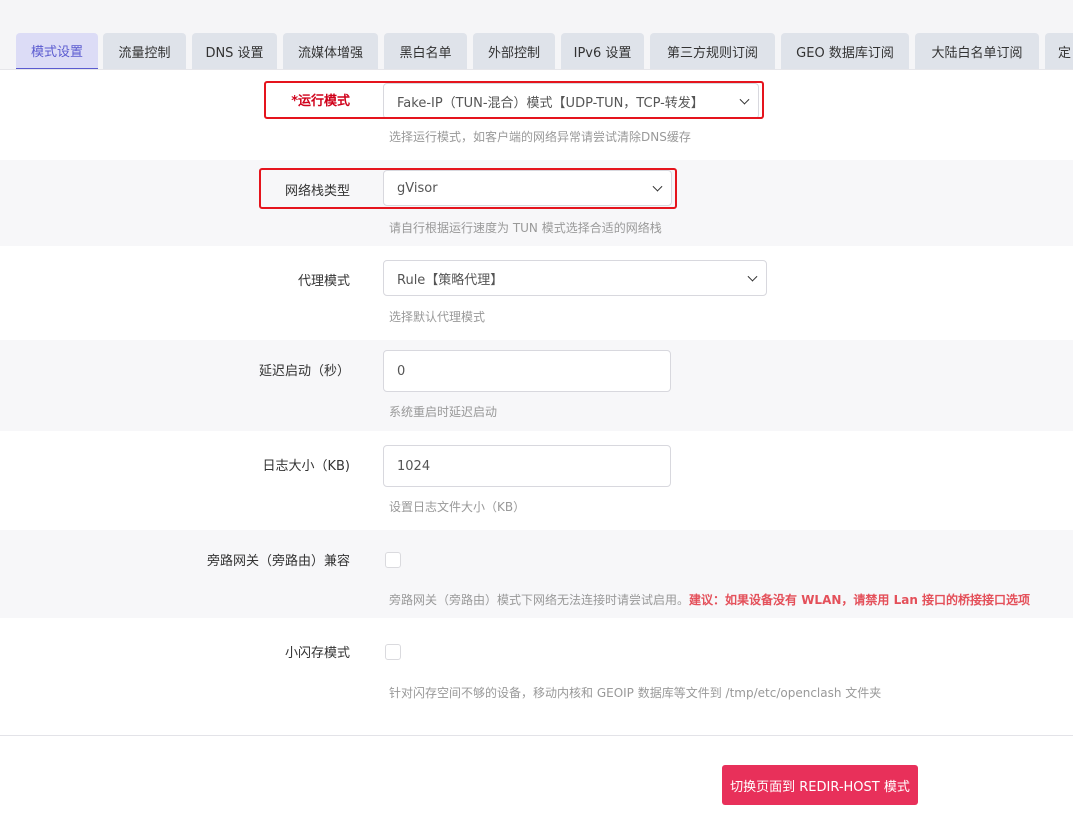  I want to click on bypass-gateway-warning: 建议：如果设备没有 WLAN，请禁用 Lan 接口的桥接接口选项, so click(860, 600).